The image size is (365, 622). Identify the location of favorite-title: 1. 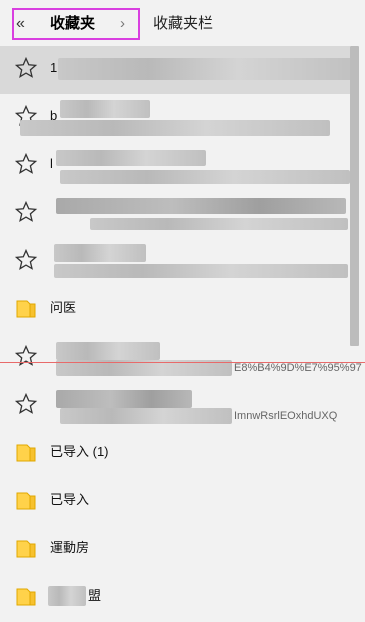
(54, 67).